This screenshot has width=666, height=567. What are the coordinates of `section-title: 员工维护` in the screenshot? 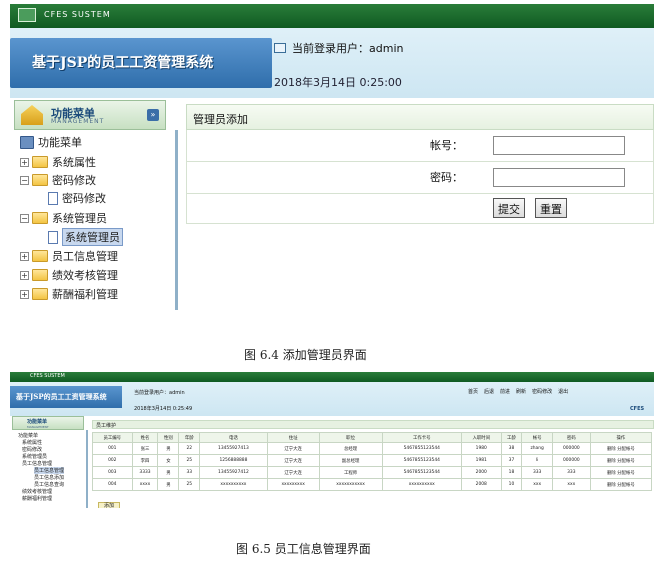 It's located at (373, 424).